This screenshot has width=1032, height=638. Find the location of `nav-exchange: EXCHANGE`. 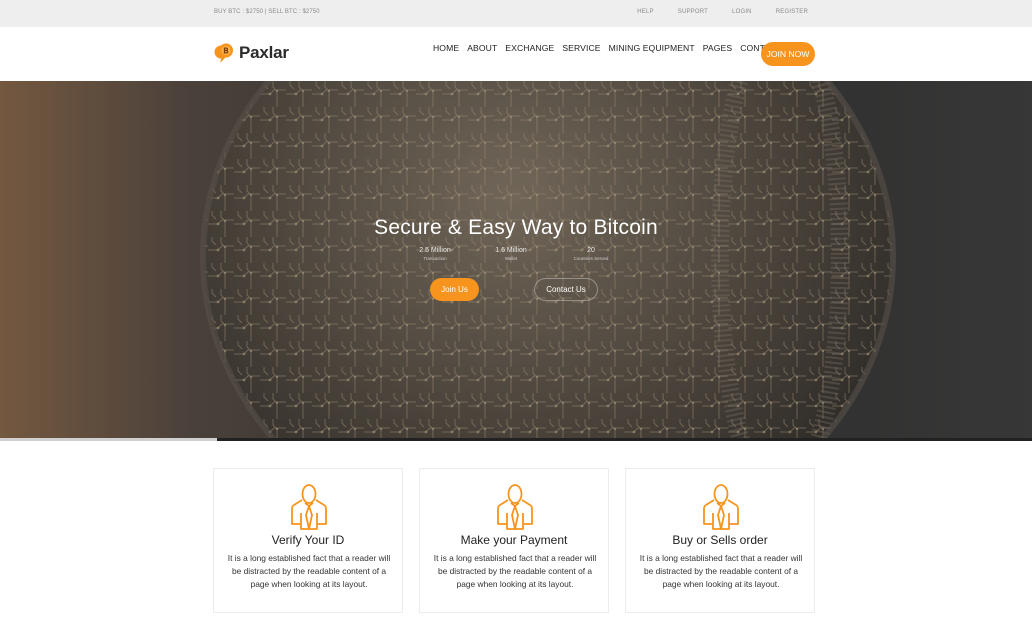

nav-exchange: EXCHANGE is located at coordinates (529, 48).